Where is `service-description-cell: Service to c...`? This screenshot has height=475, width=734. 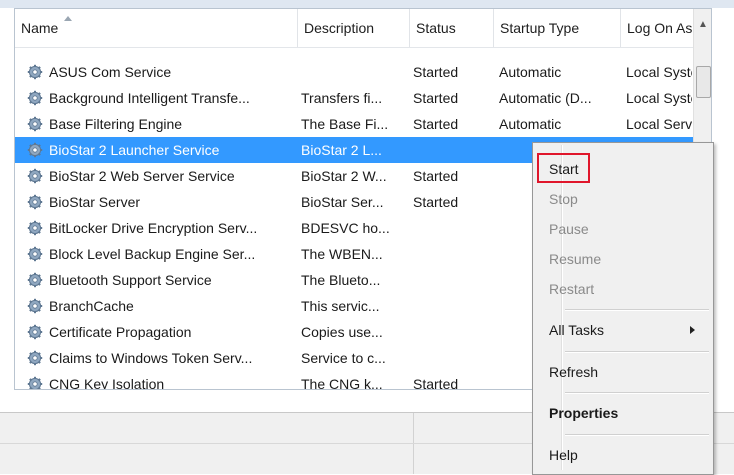 service-description-cell: Service to c... is located at coordinates (343, 358).